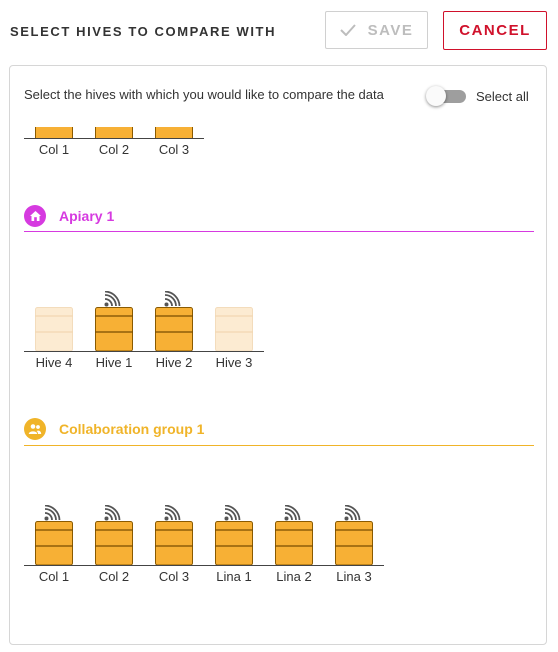 Image resolution: width=558 pixels, height=652 pixels. I want to click on collab-hive-4: Lina 1, so click(234, 544).